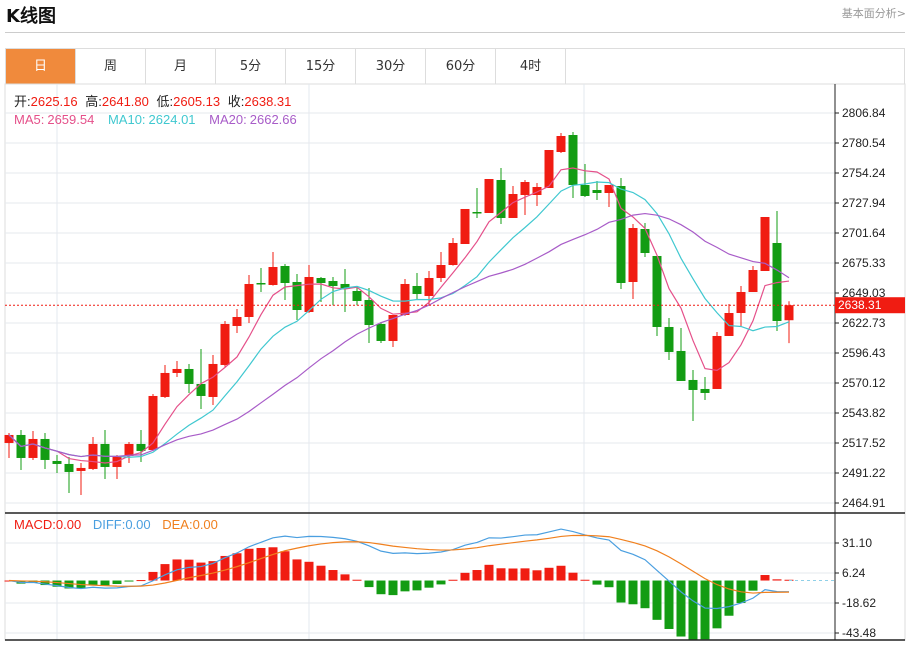  I want to click on ma20-label: MA20:, so click(228, 119).